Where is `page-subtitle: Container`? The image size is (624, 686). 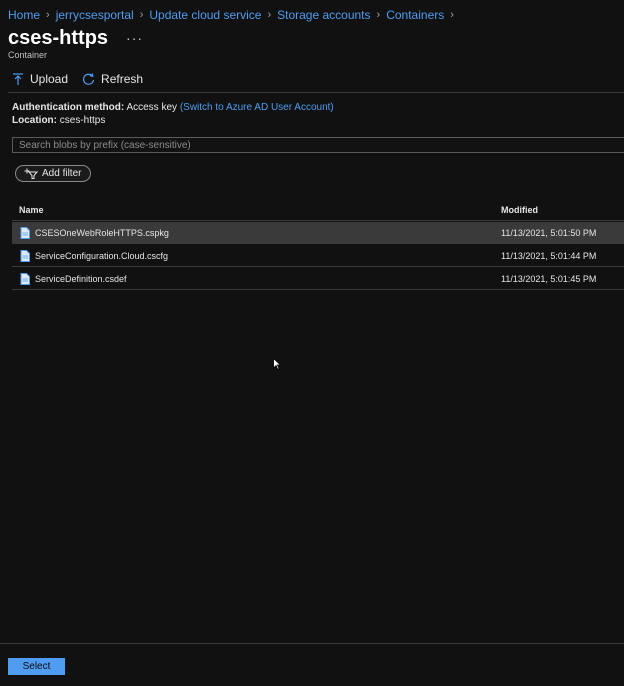
page-subtitle: Container is located at coordinates (28, 55).